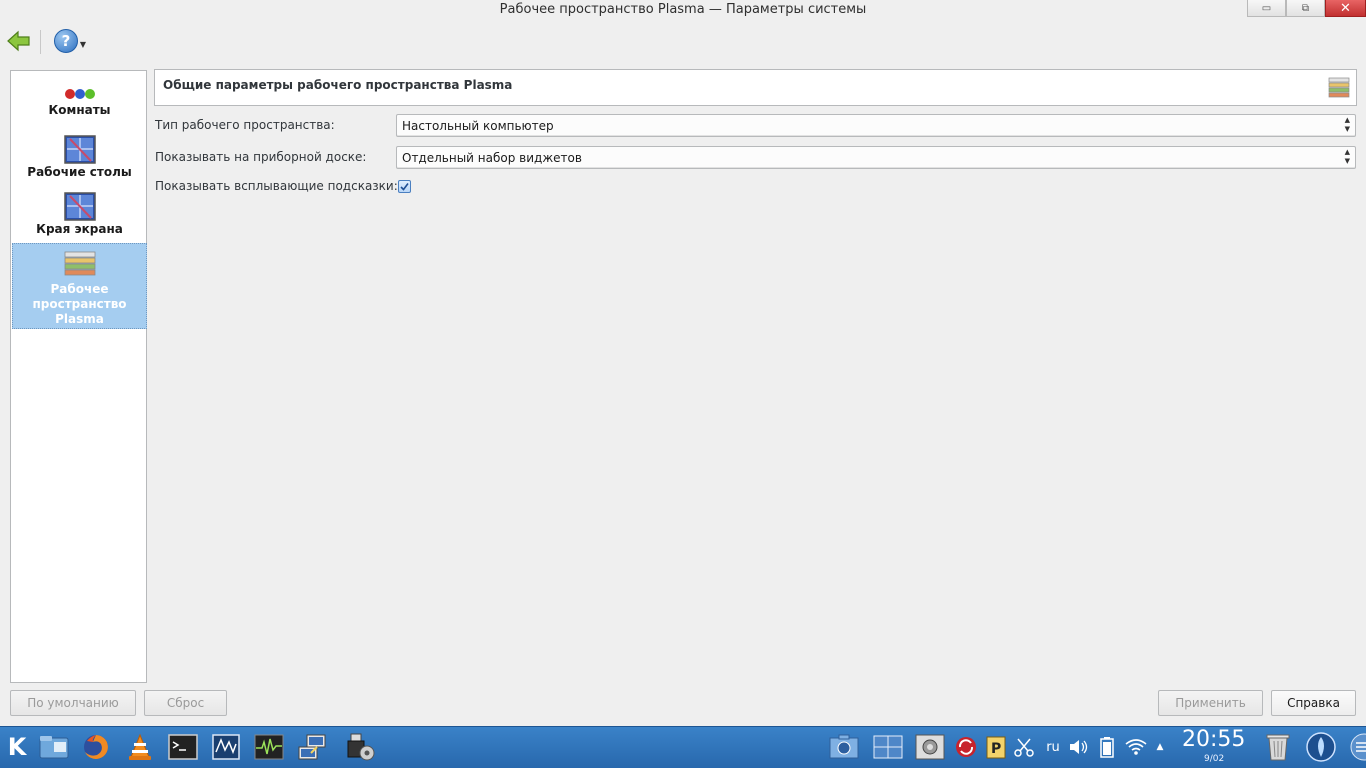 The image size is (1366, 768). I want to click on tray-volume, so click(1079, 747).